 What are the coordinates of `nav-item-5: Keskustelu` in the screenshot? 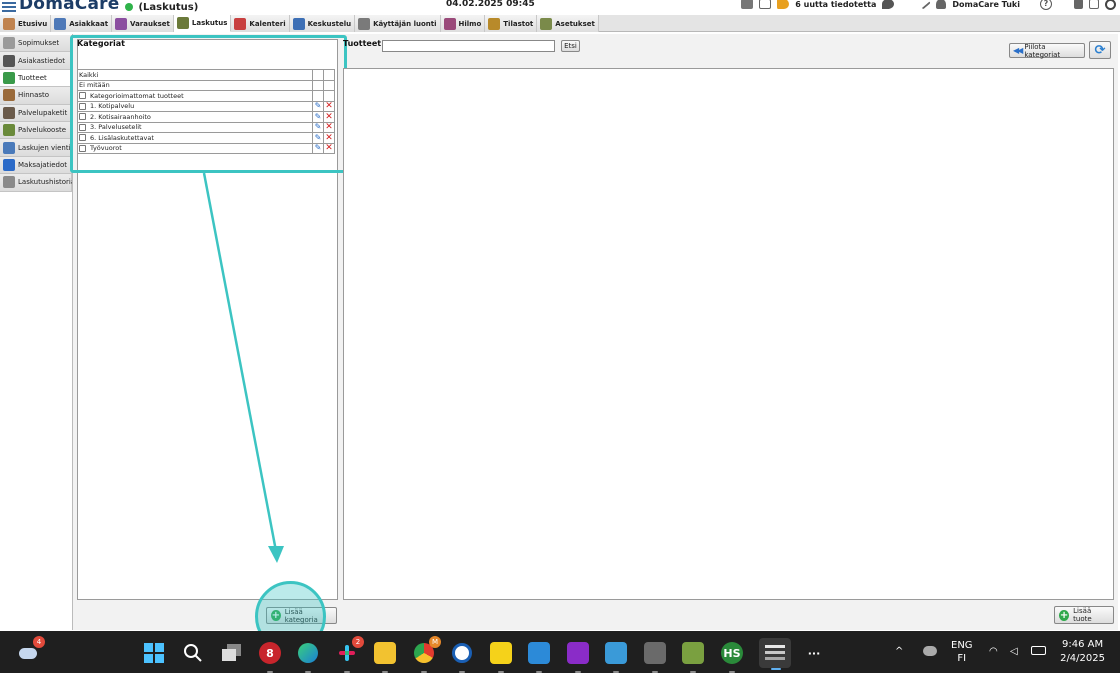 It's located at (322, 23).